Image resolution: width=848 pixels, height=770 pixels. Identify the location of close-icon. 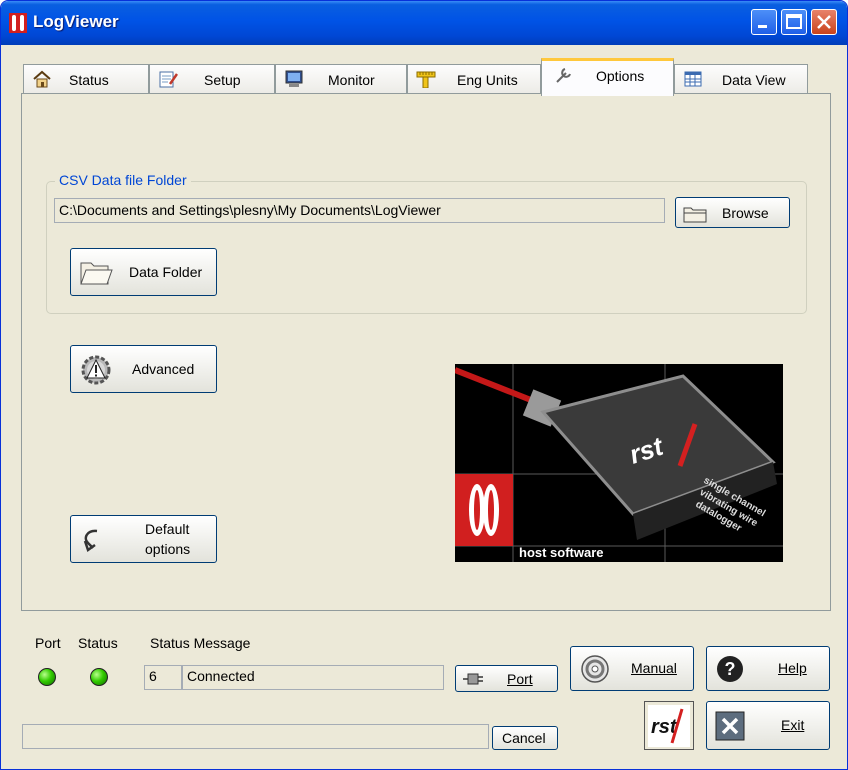
(824, 22).